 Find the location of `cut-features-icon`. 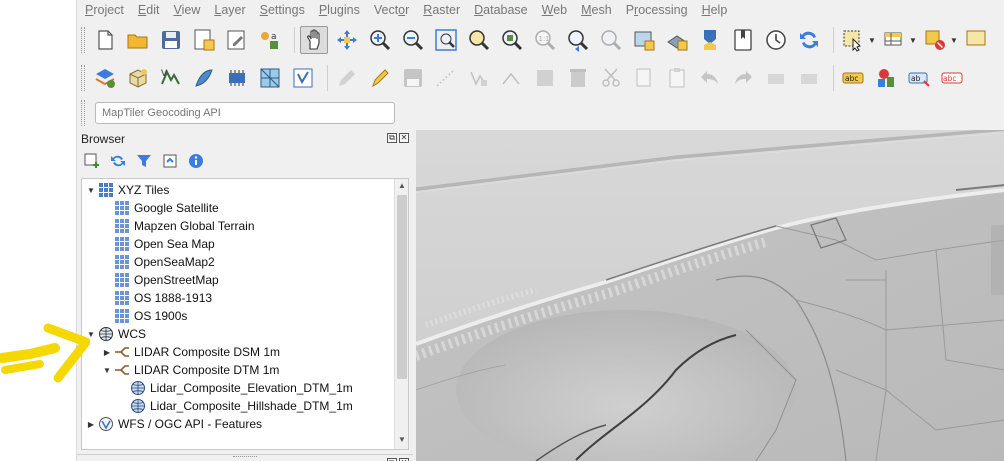

cut-features-icon is located at coordinates (578, 78).